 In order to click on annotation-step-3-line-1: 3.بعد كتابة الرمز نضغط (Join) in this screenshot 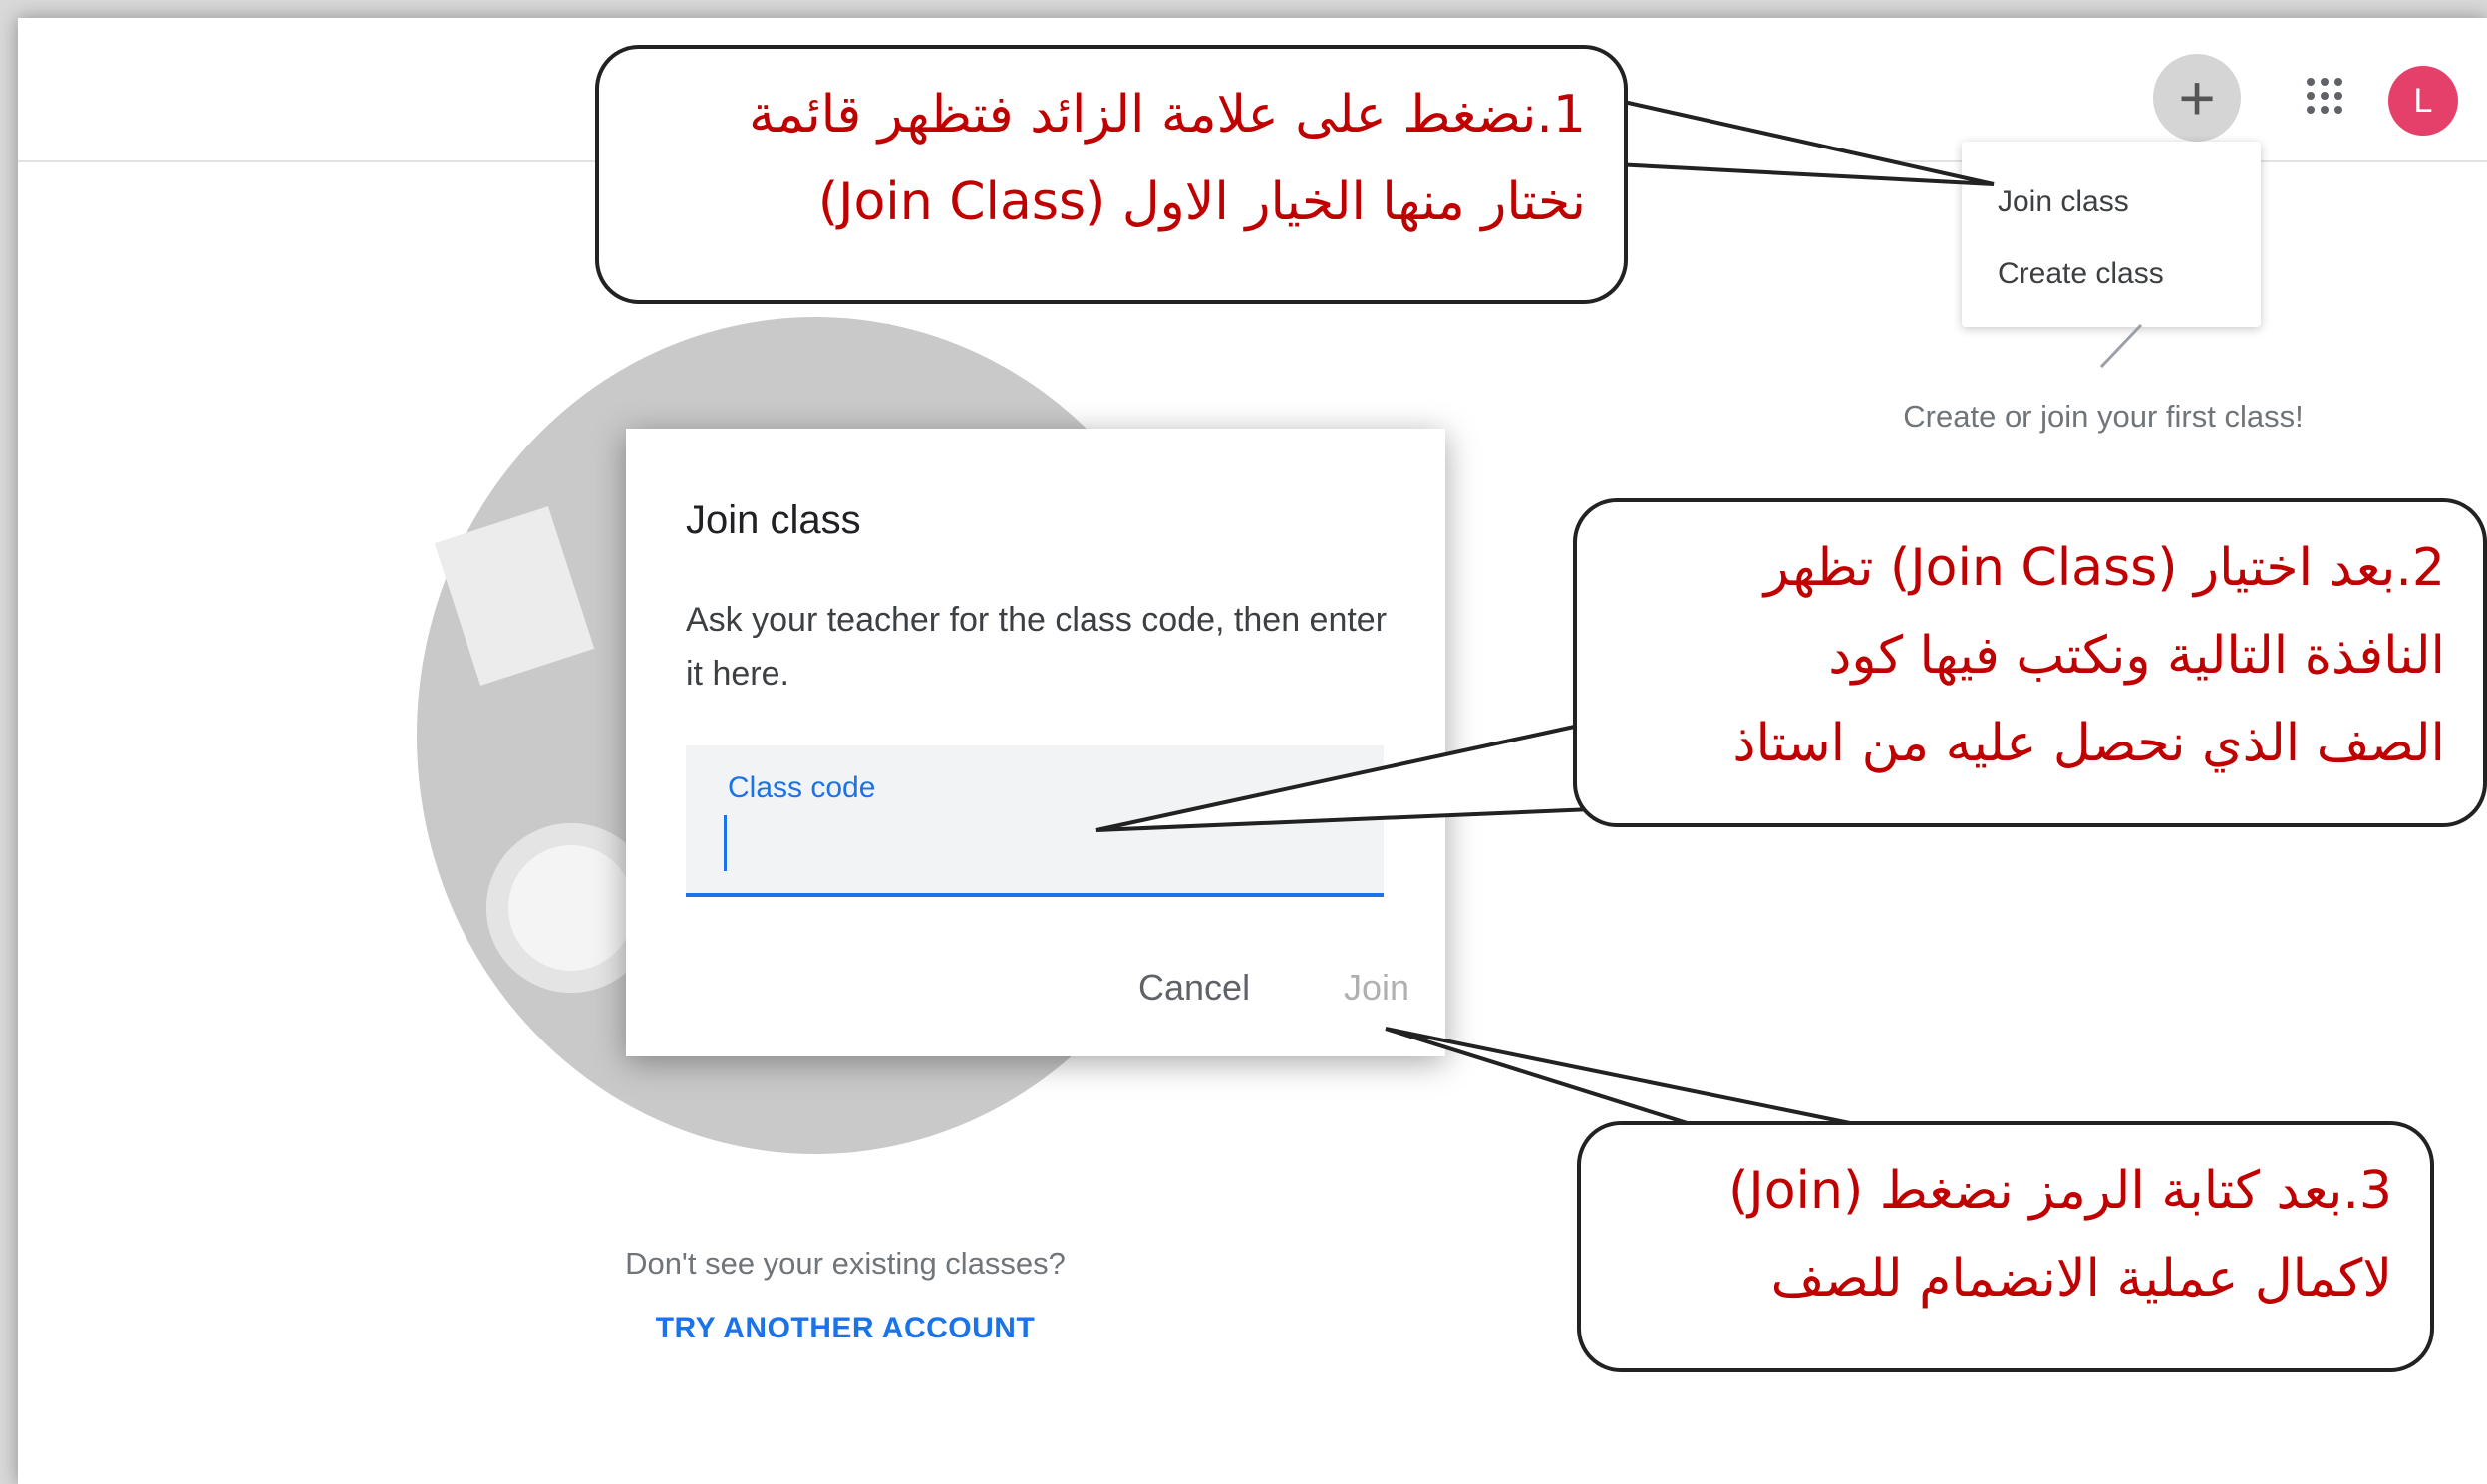, I will do `click(2060, 1191)`.